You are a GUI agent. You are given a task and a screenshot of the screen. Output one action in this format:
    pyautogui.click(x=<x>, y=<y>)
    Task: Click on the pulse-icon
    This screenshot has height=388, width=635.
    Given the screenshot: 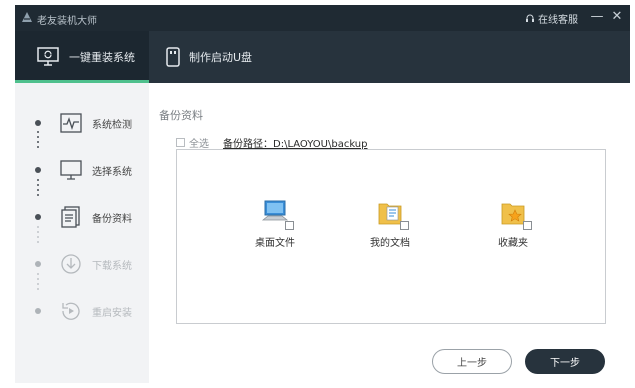 What is the action you would take?
    pyautogui.click(x=71, y=123)
    